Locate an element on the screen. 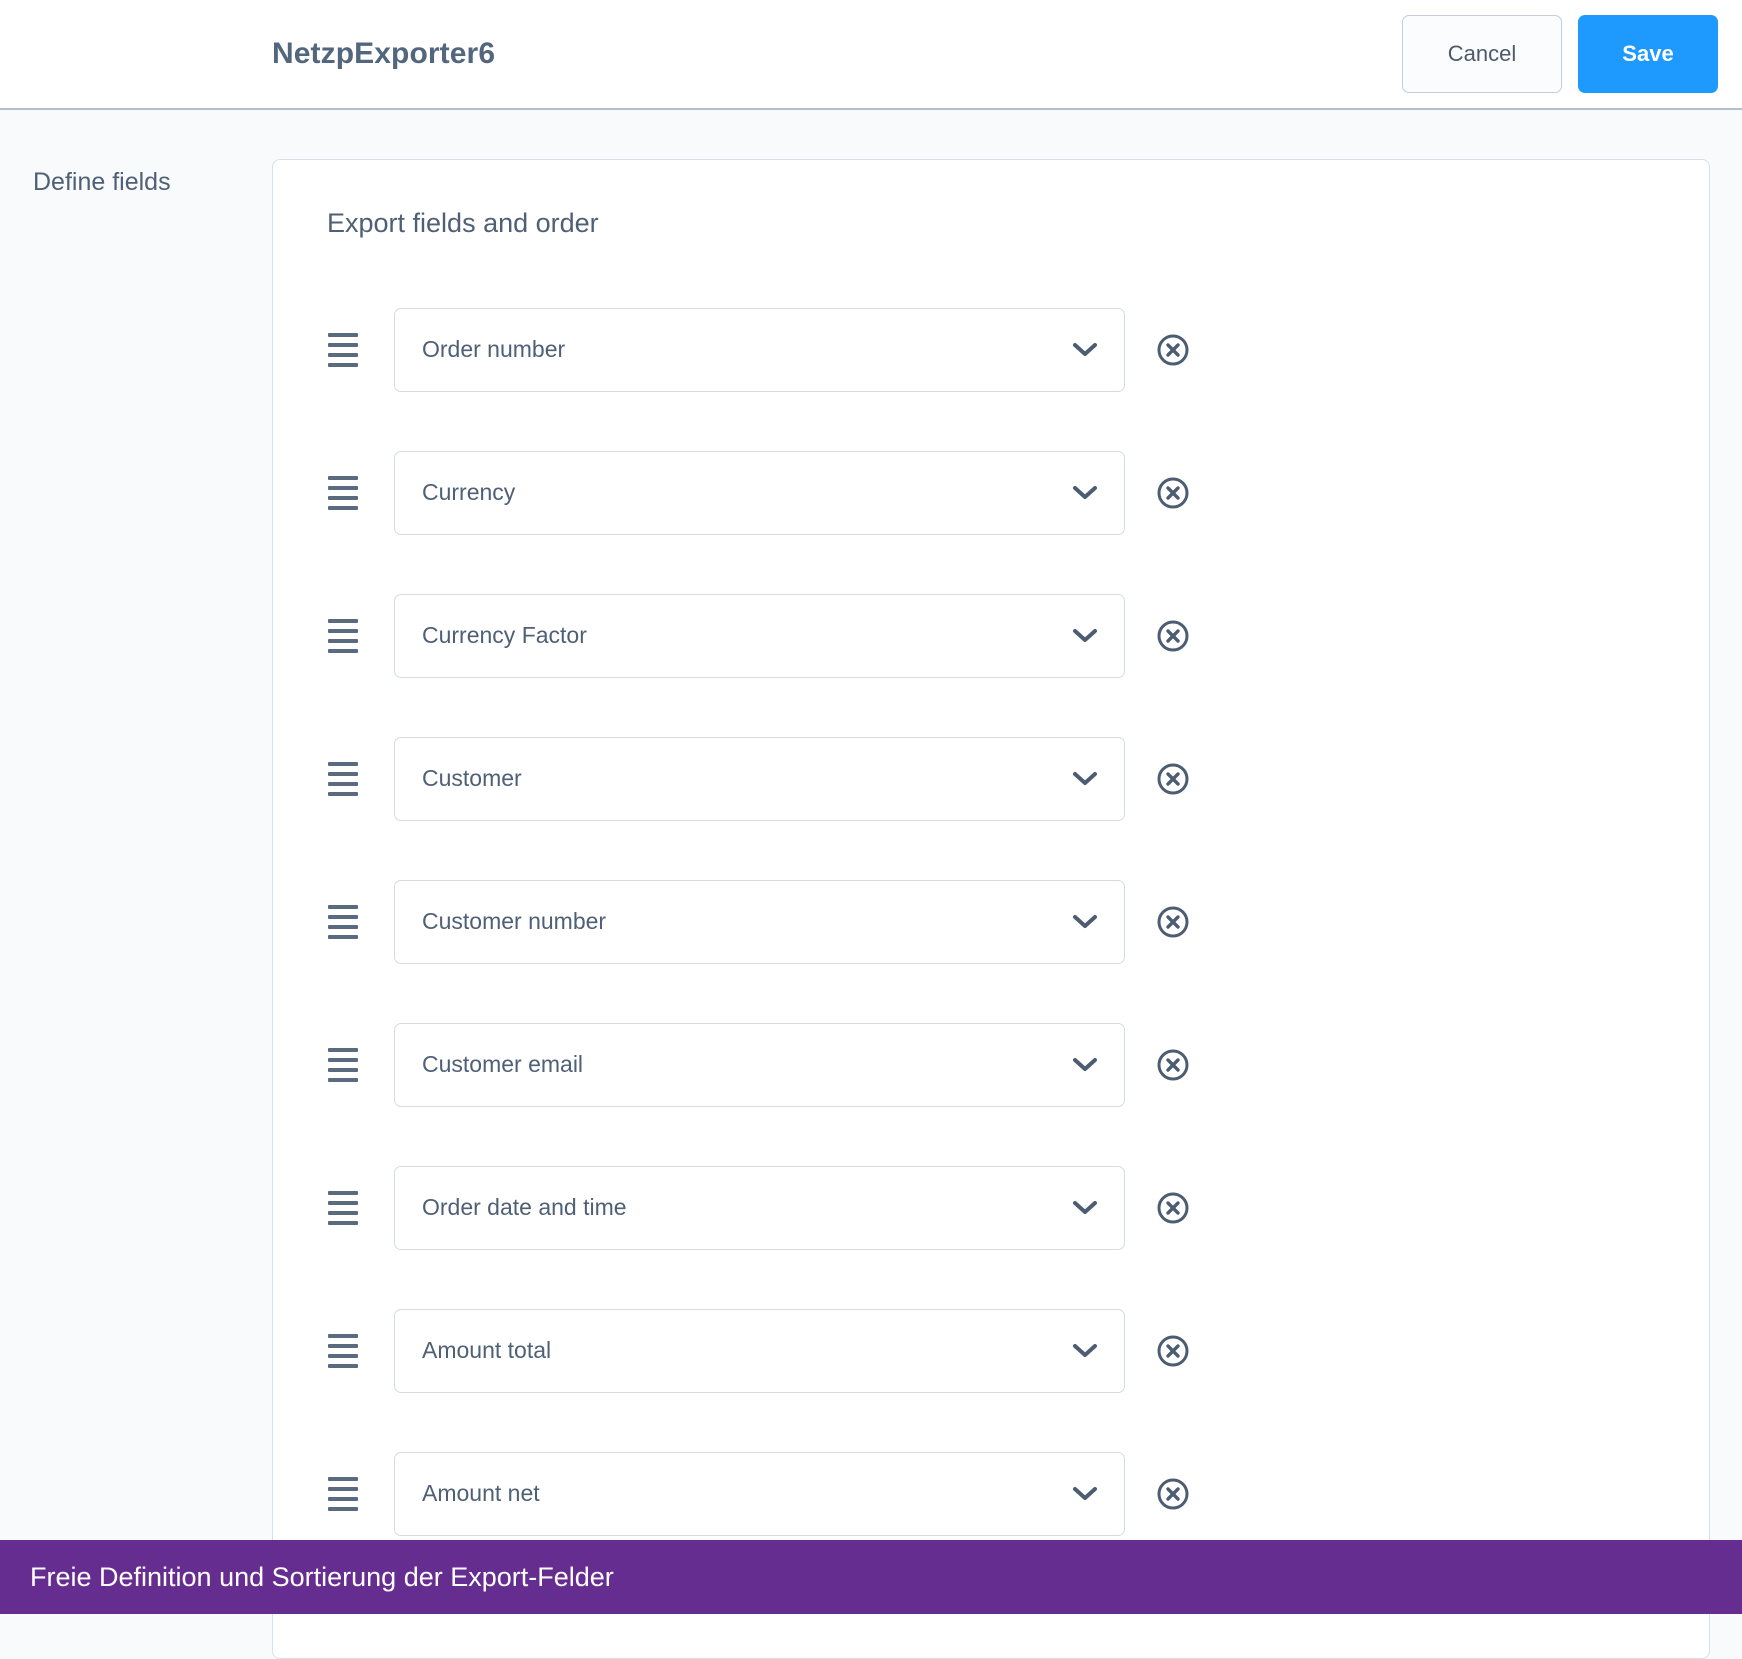 This screenshot has height=1659, width=1742. field-select-label: Amount total is located at coordinates (487, 1350).